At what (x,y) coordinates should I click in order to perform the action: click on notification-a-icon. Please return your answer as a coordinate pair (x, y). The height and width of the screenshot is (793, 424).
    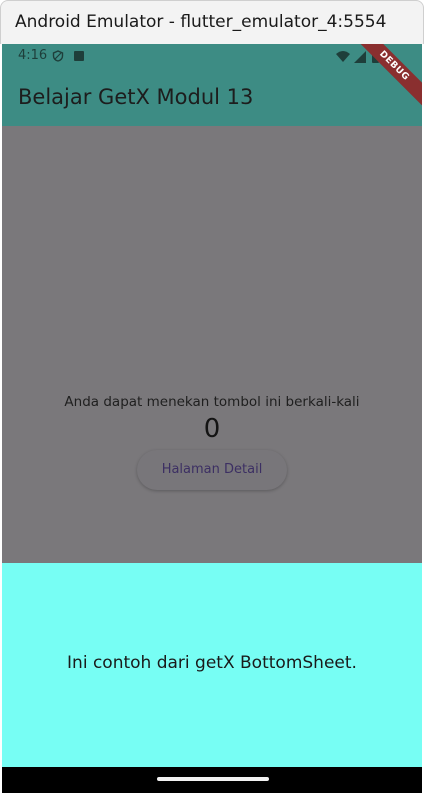
    Looking at the image, I should click on (79, 56).